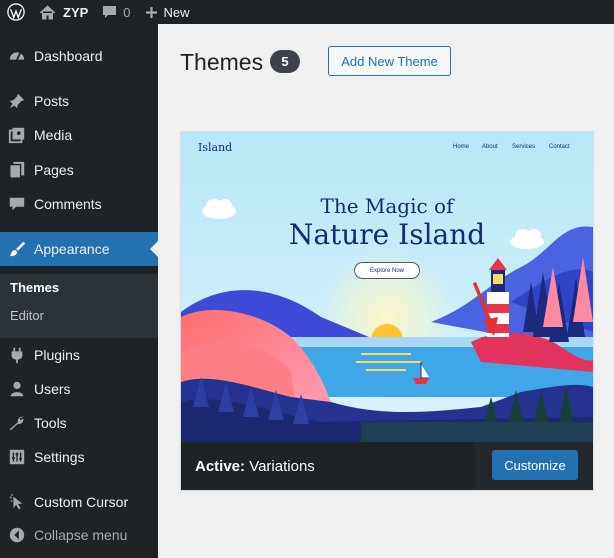  Describe the element at coordinates (215, 147) in the screenshot. I see `preview-site-title: Island` at that location.